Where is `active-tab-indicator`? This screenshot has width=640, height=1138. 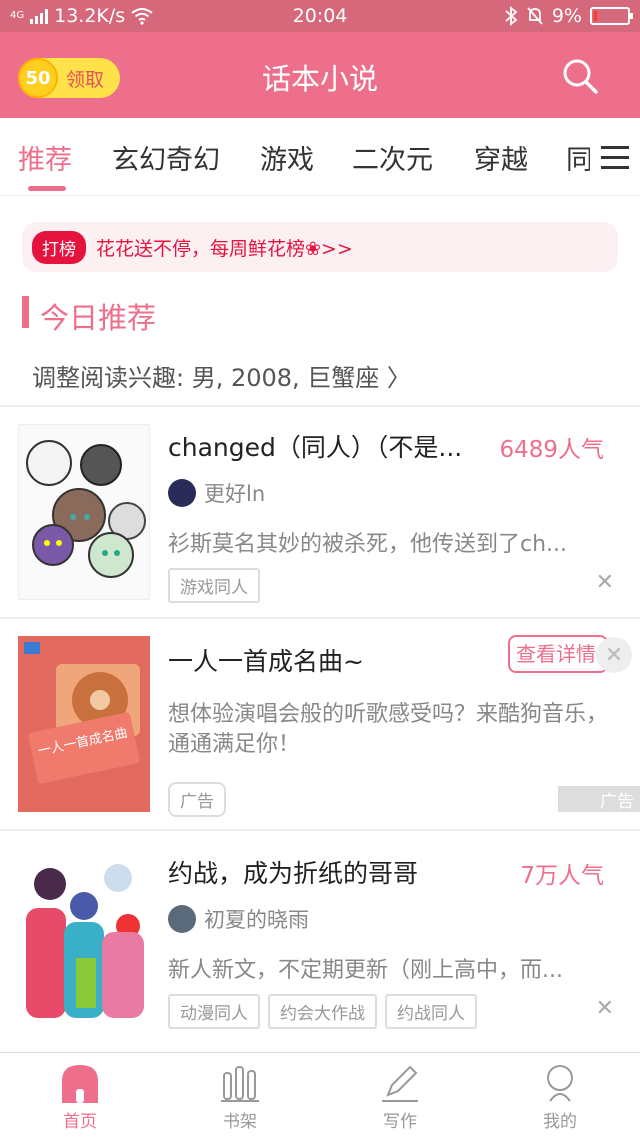
active-tab-indicator is located at coordinates (47, 188).